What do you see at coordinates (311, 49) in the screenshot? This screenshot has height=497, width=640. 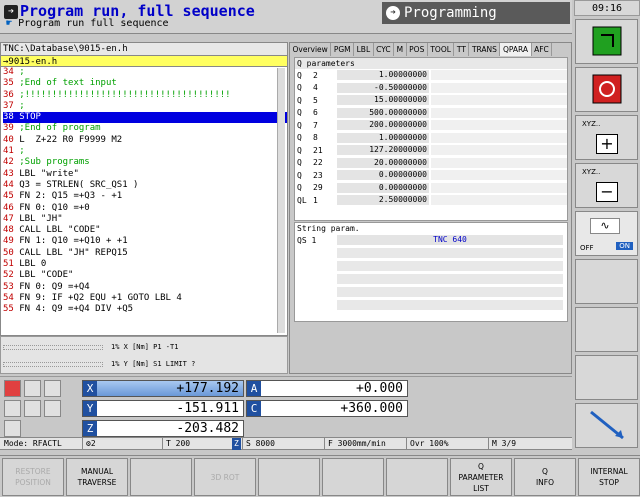 I see `tab-overview: Overview` at bounding box center [311, 49].